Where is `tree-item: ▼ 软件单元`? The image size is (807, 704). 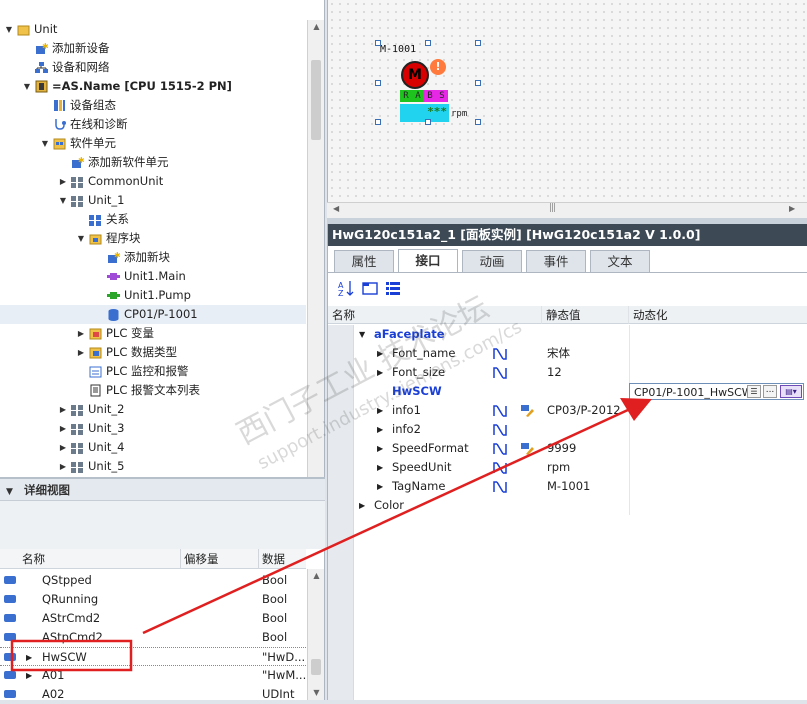
tree-item: ▼ 软件单元 is located at coordinates (153, 143).